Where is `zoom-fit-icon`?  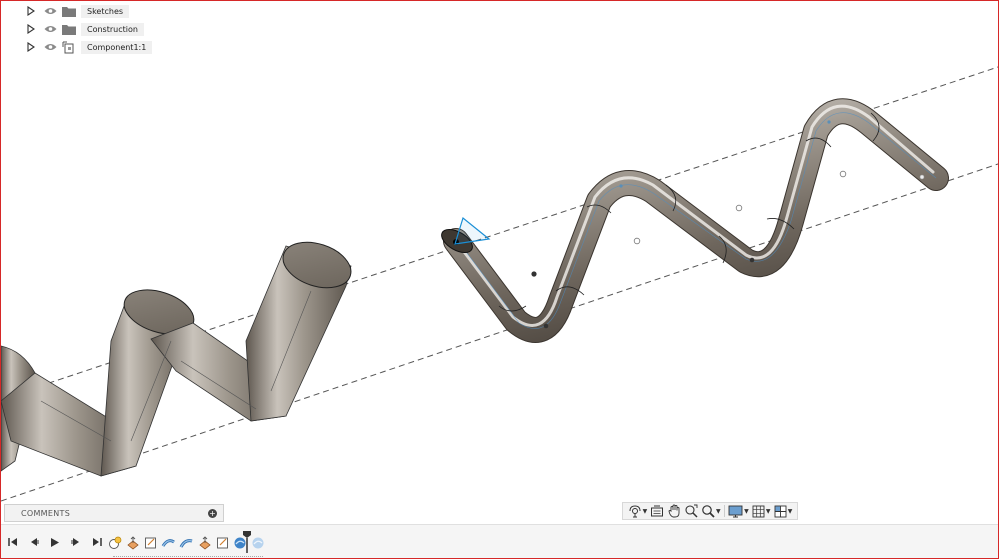 zoom-fit-icon is located at coordinates (691, 511).